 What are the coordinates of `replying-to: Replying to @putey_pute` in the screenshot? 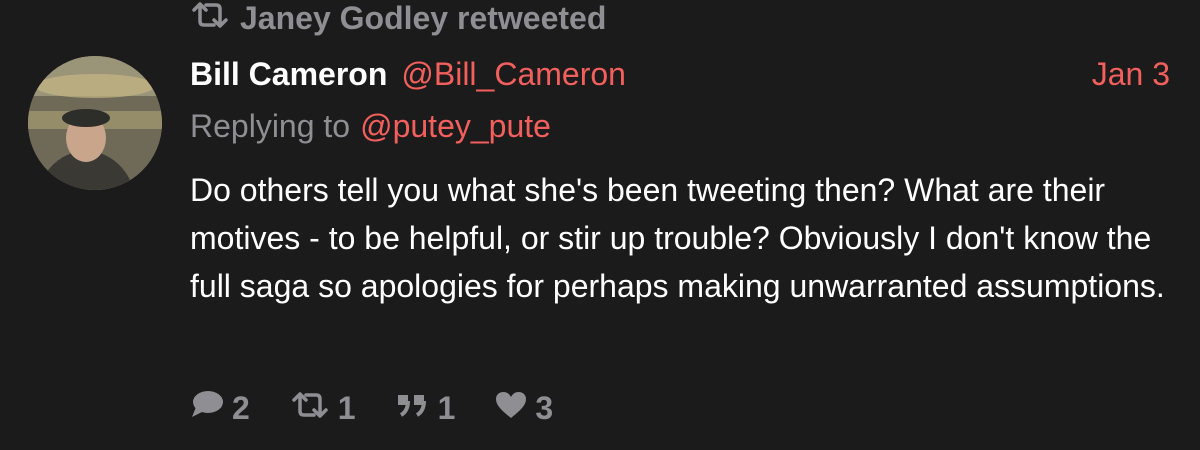 It's located at (370, 126).